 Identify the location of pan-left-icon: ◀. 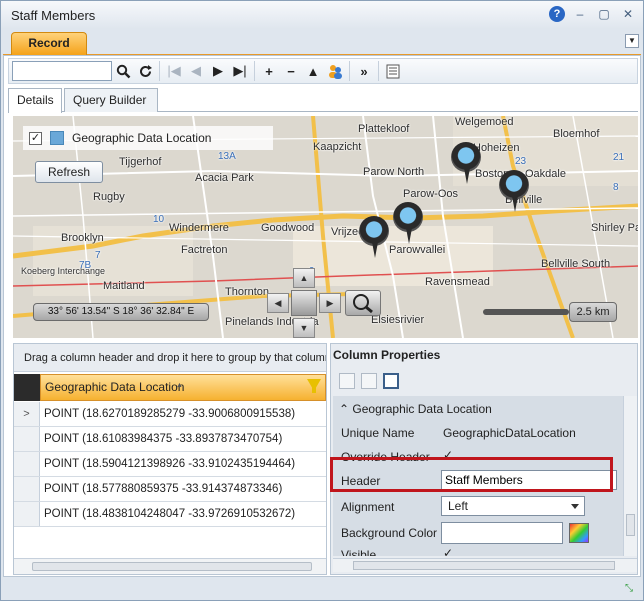
(278, 303).